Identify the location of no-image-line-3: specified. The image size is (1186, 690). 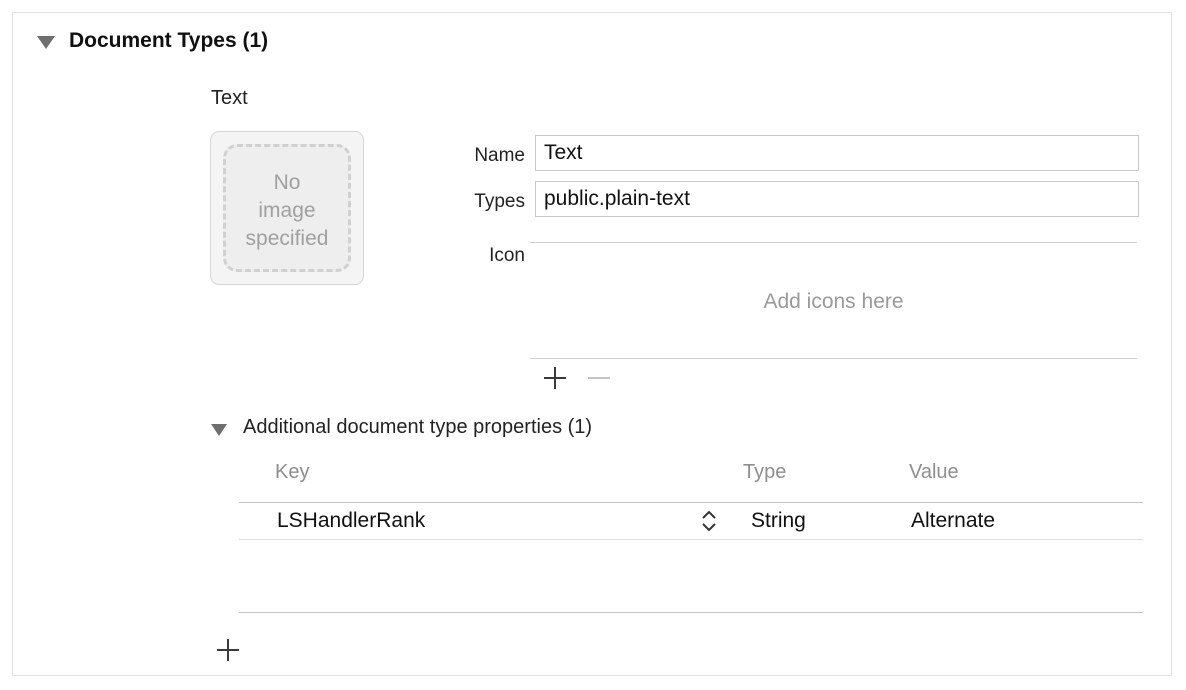
(287, 238).